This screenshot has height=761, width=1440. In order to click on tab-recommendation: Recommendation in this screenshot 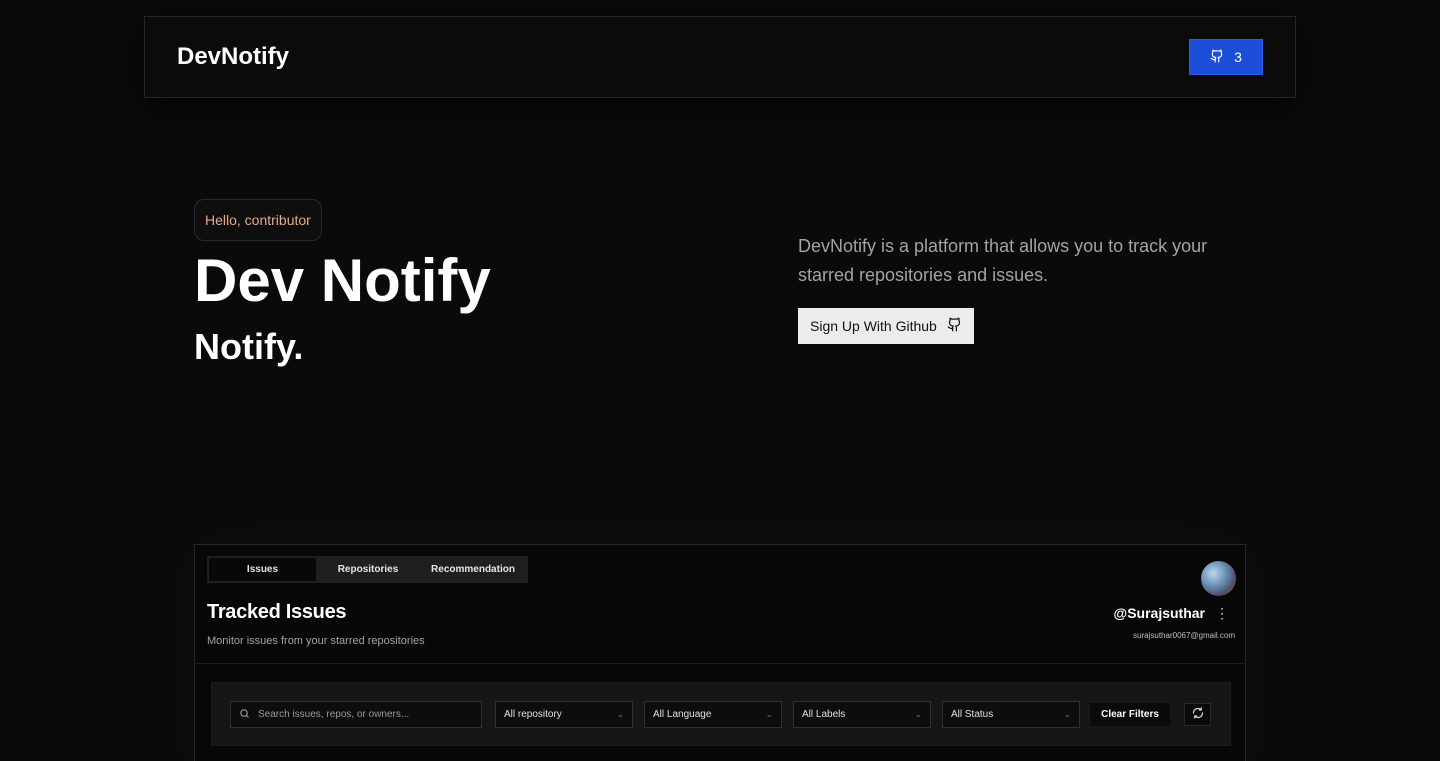, I will do `click(473, 569)`.